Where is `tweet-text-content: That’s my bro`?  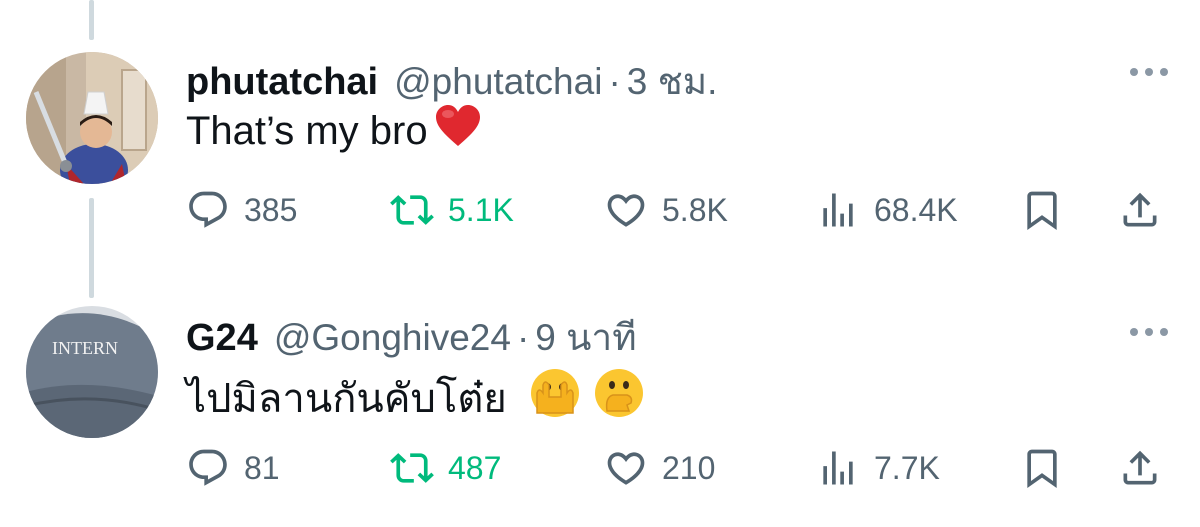 tweet-text-content: That’s my bro is located at coordinates (307, 130).